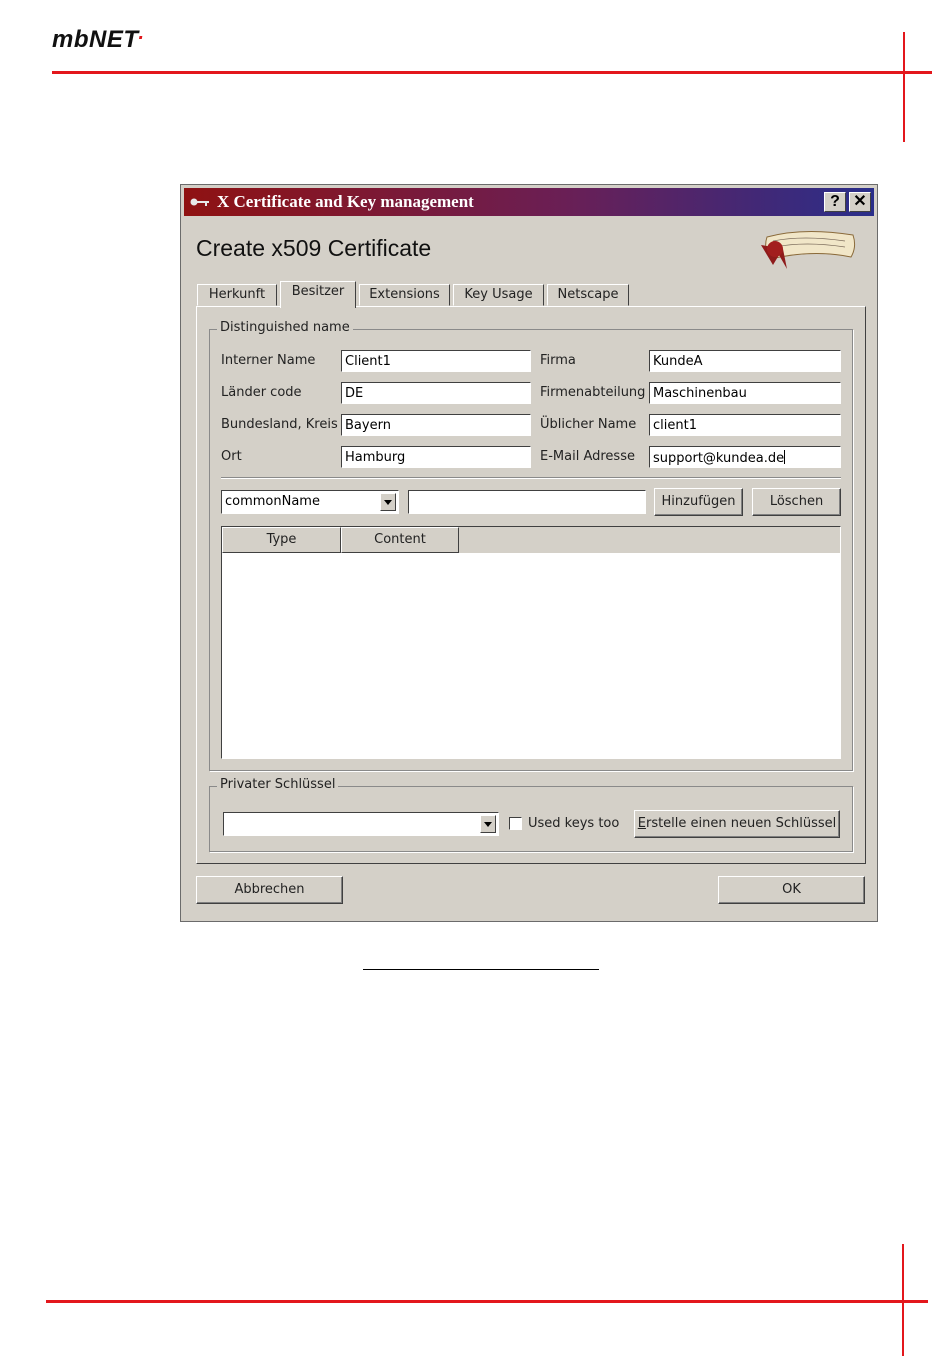  What do you see at coordinates (231, 456) in the screenshot?
I see `locality-label: Ort` at bounding box center [231, 456].